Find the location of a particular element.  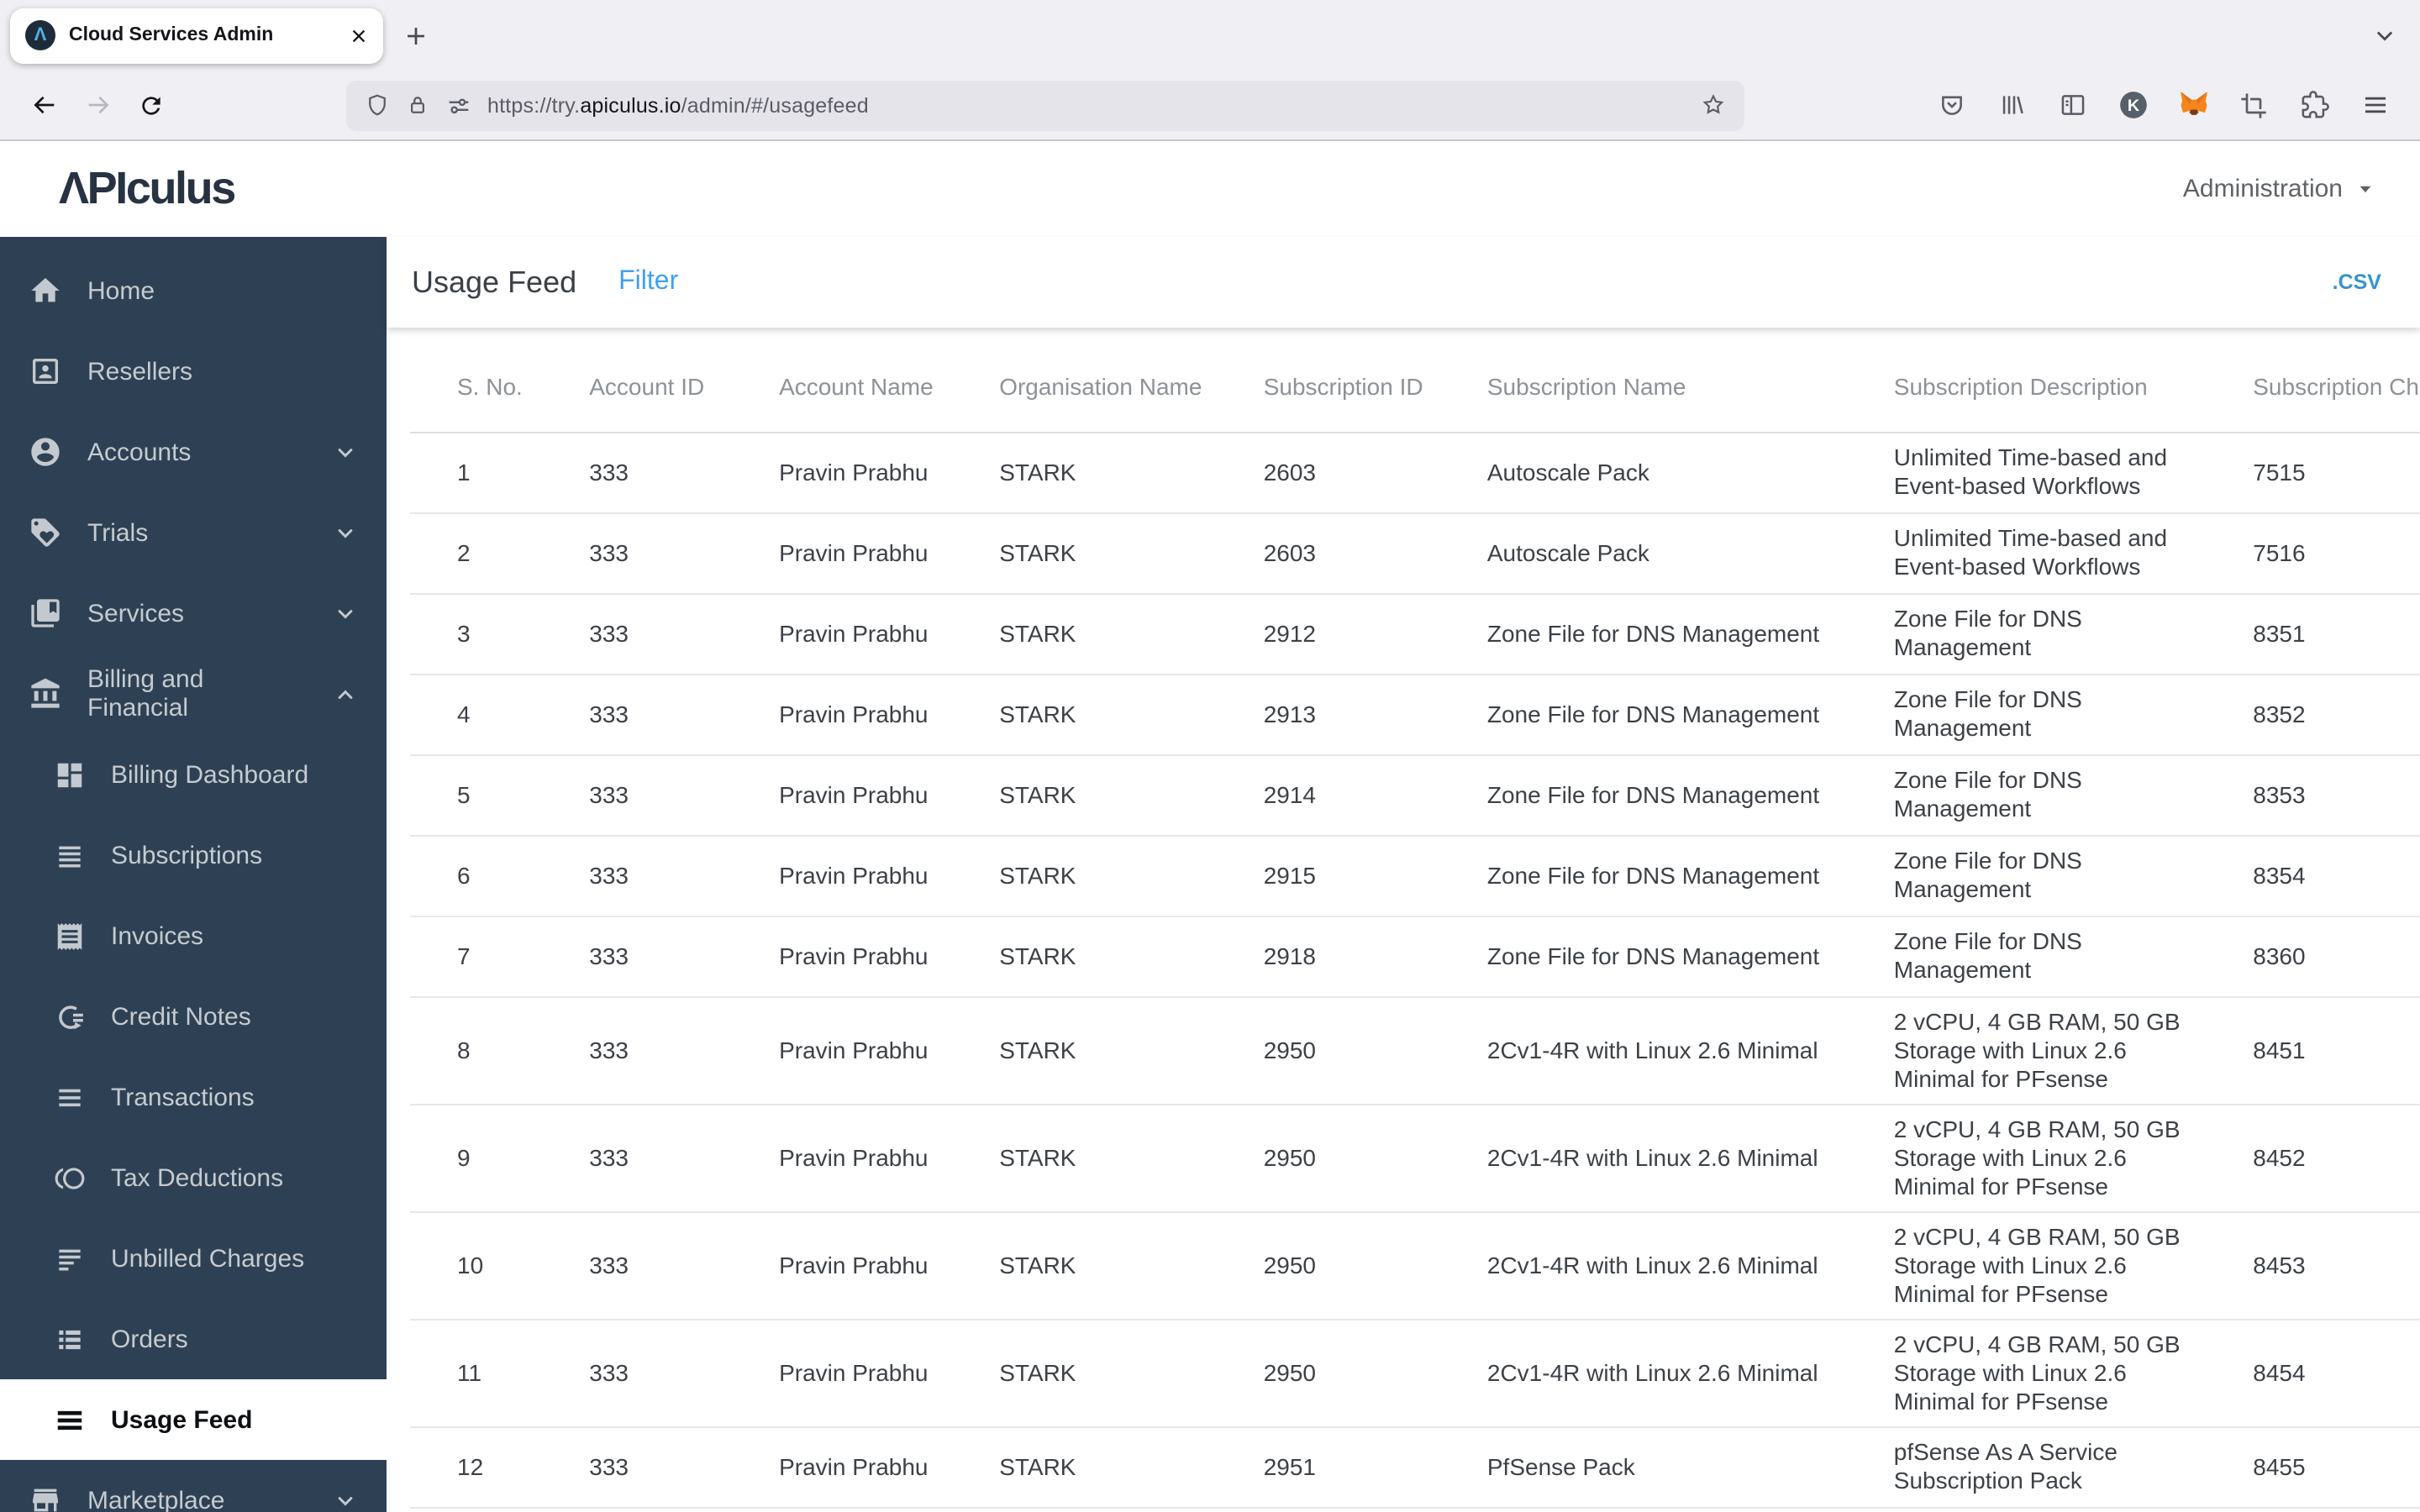

sidebar-item-trials: Trials is located at coordinates (193, 532).